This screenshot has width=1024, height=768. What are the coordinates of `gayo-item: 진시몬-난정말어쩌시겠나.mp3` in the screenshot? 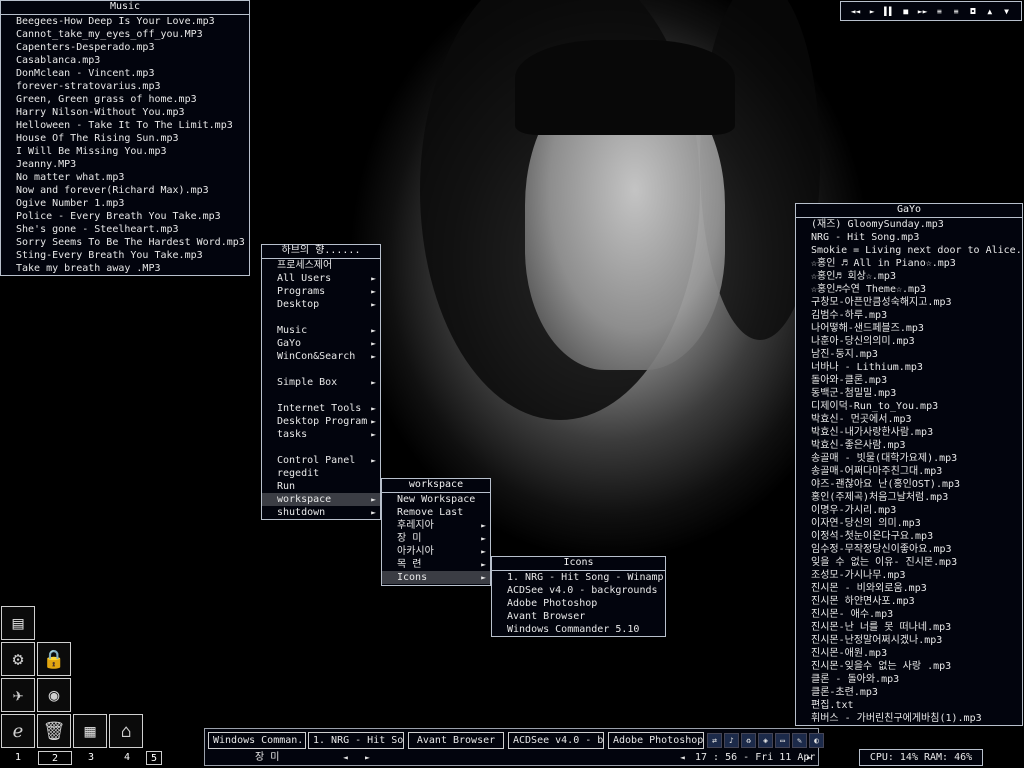 It's located at (909, 640).